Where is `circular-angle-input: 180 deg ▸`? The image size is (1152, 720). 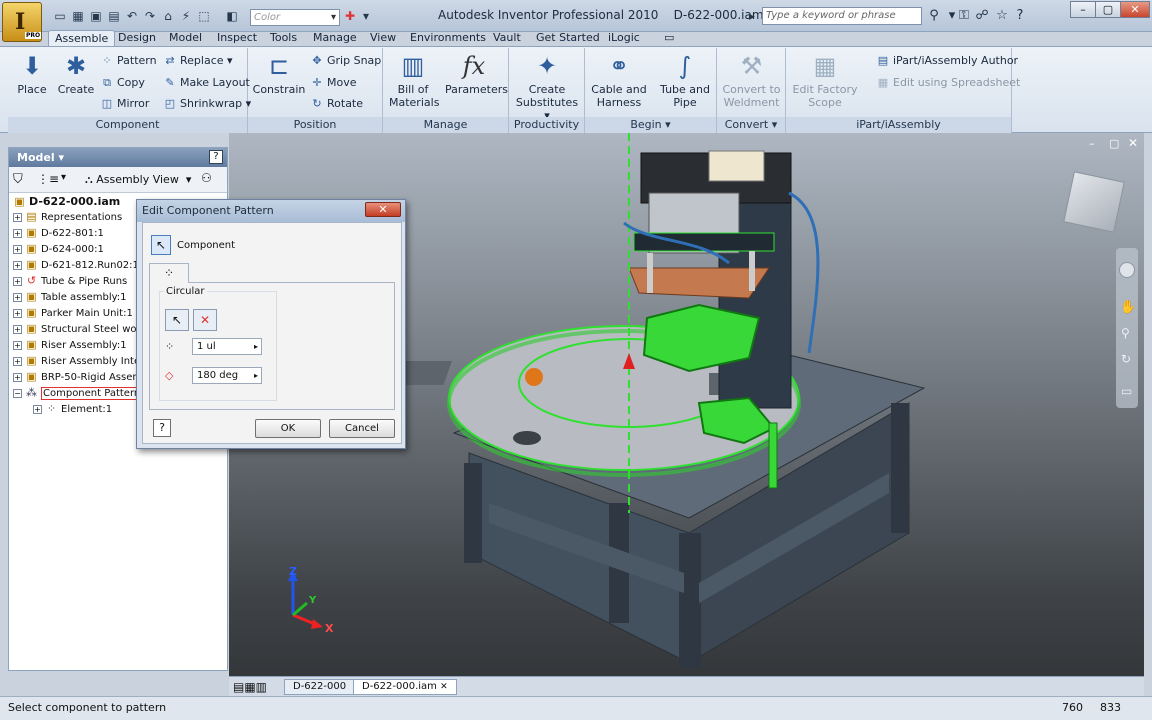 circular-angle-input: 180 deg ▸ is located at coordinates (227, 375).